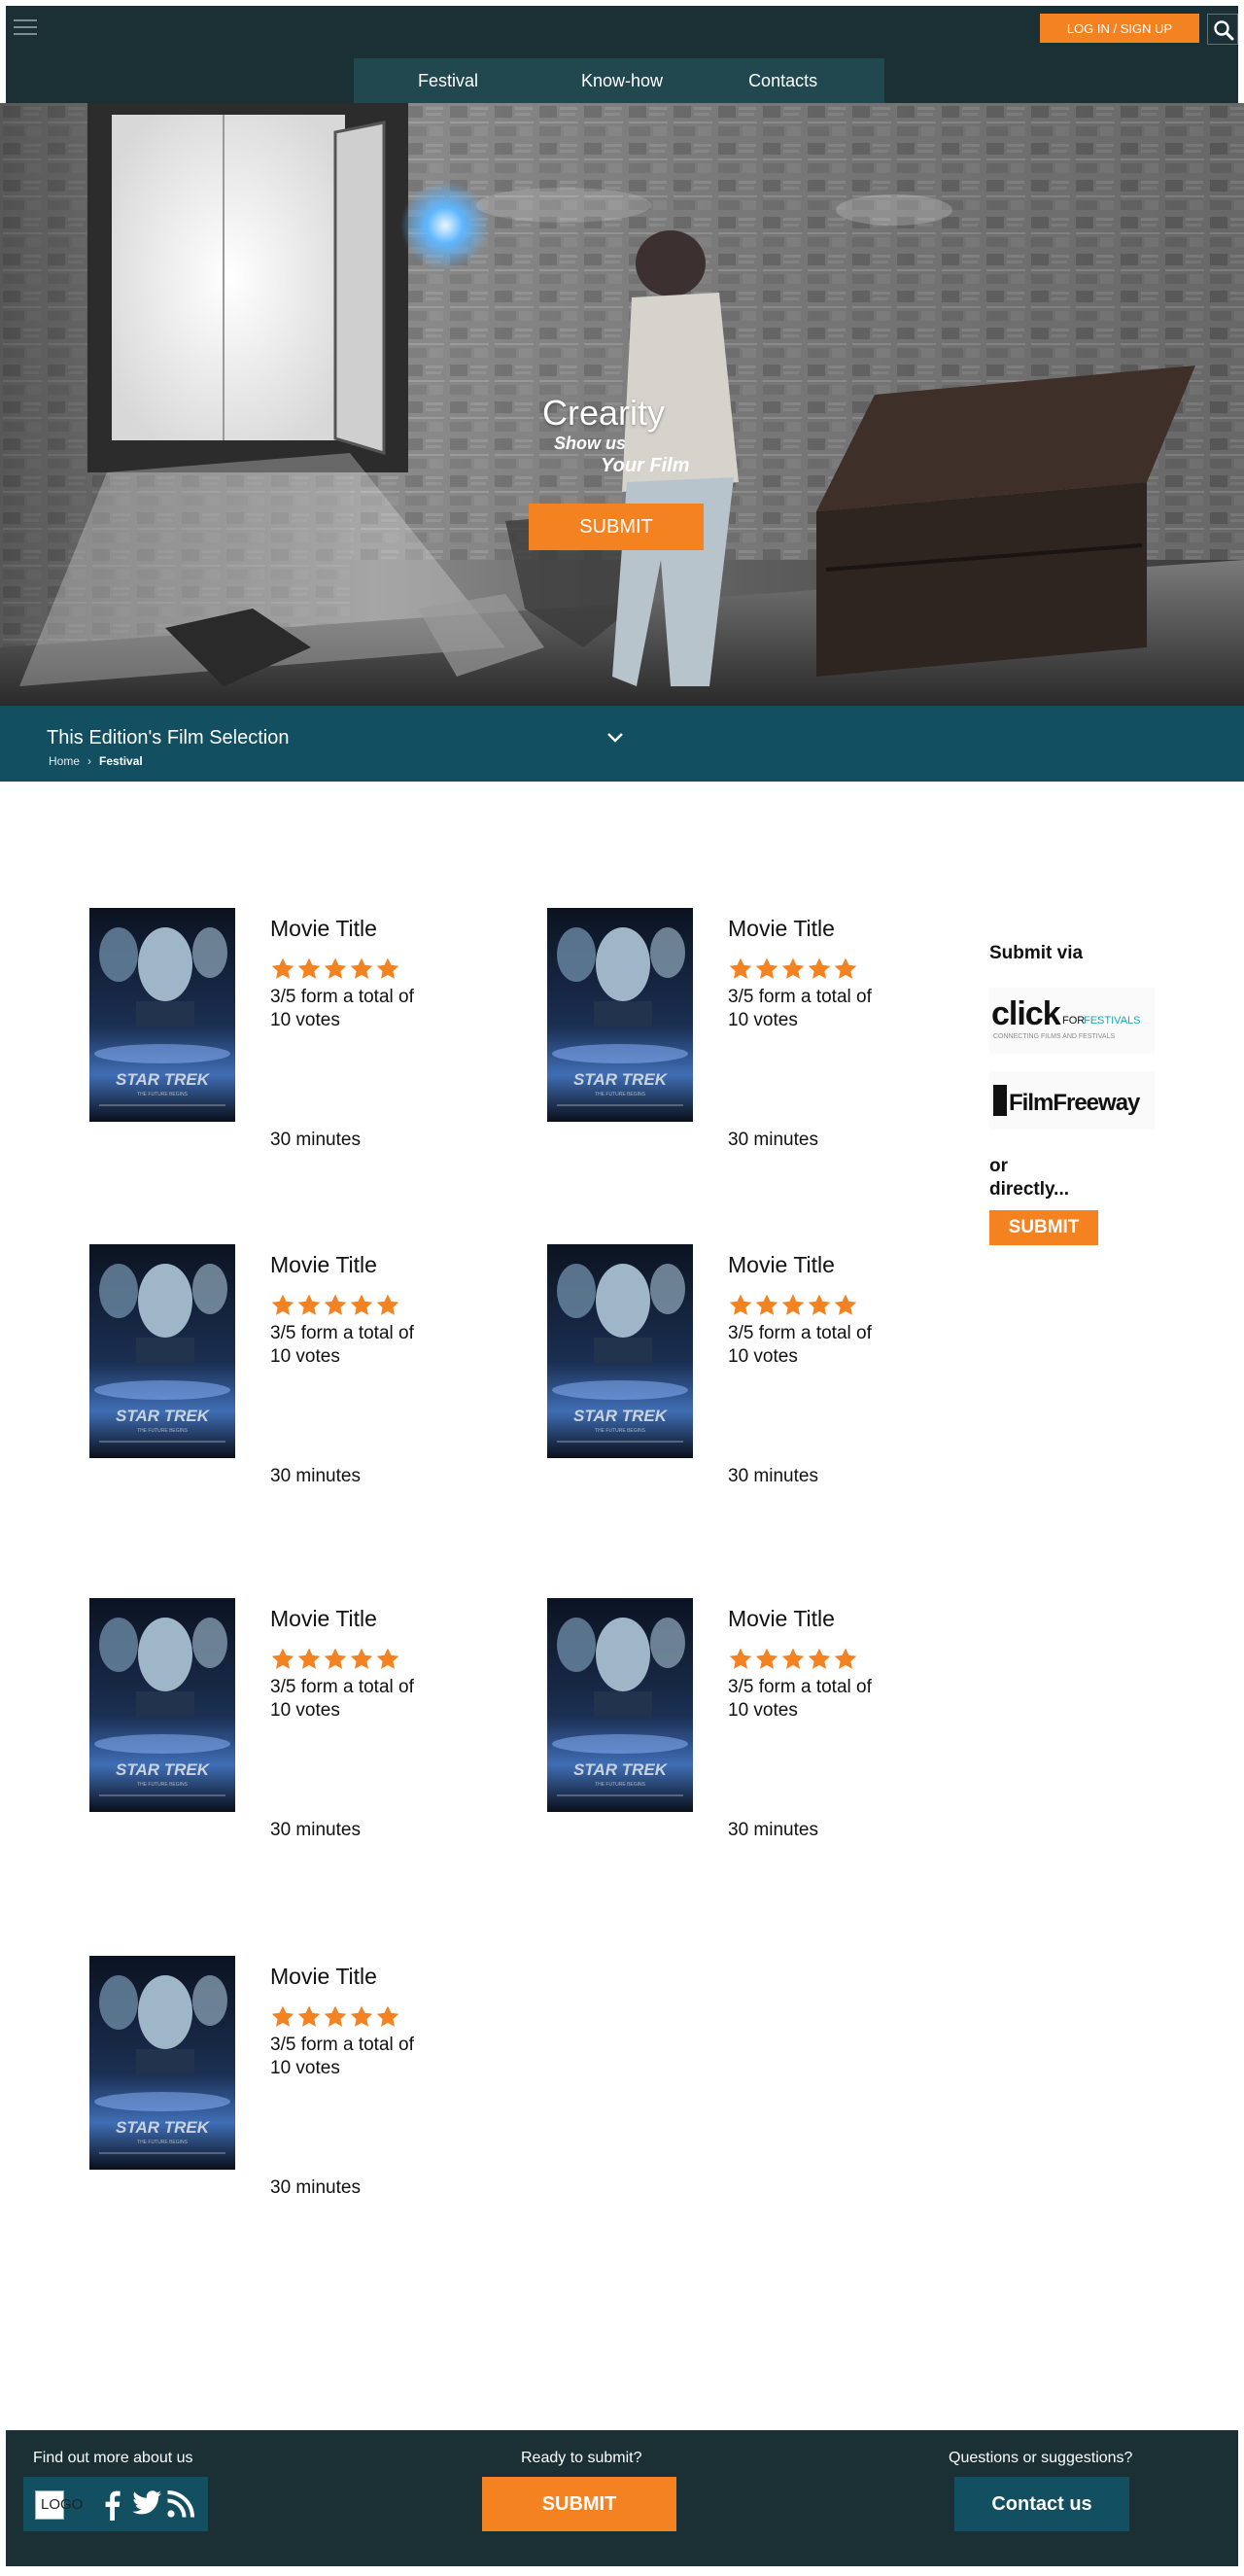 This screenshot has width=1244, height=2576. Describe the element at coordinates (62, 2504) in the screenshot. I see `footer-logo-text: LOGO` at that location.